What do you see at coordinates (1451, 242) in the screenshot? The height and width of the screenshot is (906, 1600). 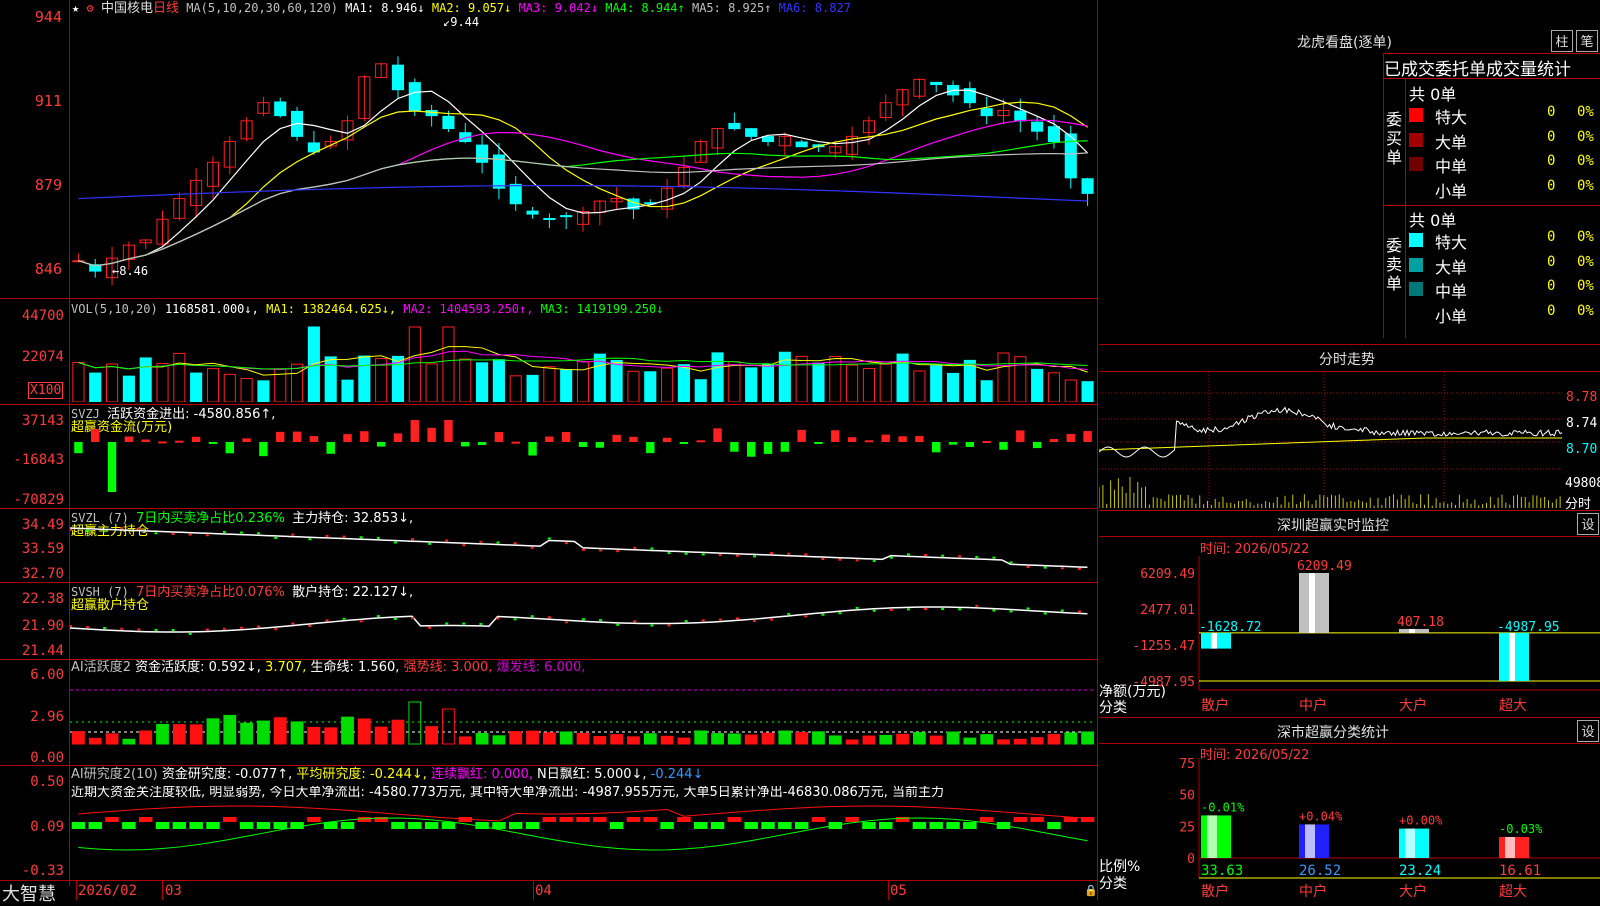 I see `lhb-row-name: 特大` at bounding box center [1451, 242].